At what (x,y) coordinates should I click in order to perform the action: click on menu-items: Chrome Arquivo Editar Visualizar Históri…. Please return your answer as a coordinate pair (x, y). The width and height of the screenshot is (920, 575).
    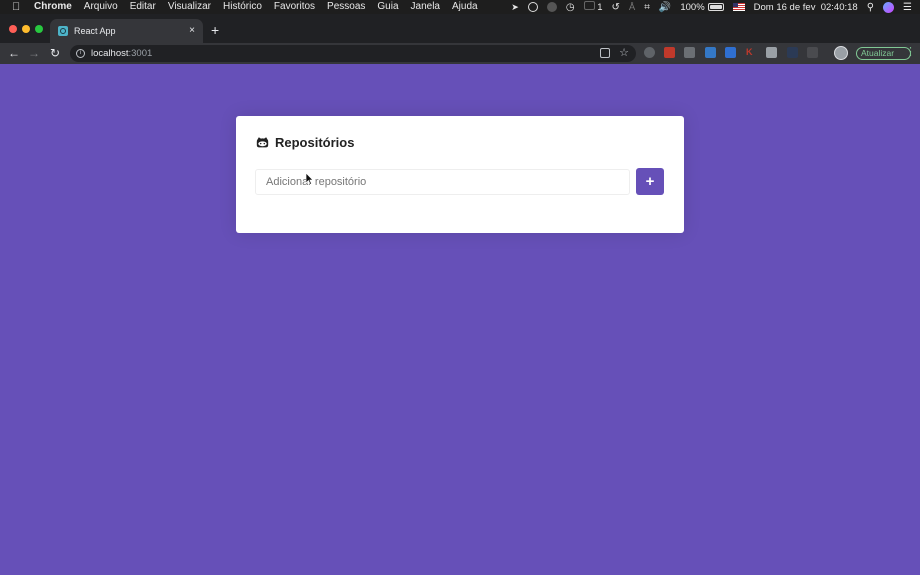
    Looking at the image, I should click on (256, 7).